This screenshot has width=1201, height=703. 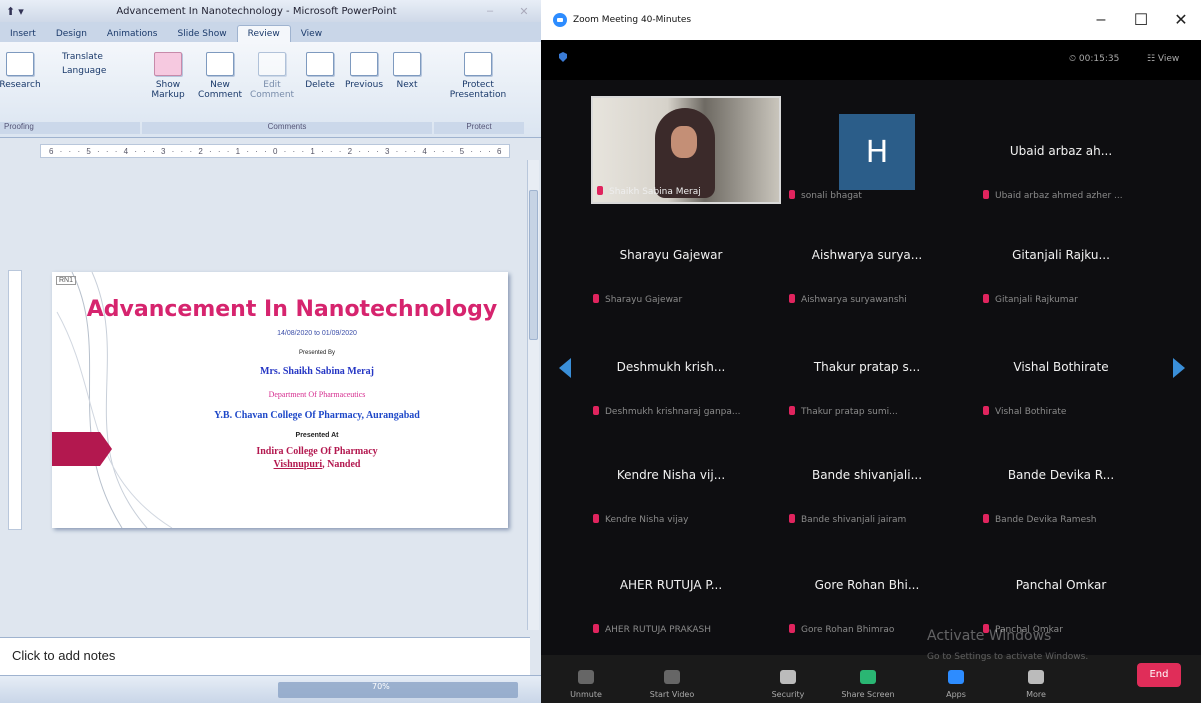 I want to click on delete-comment-button: Delete, so click(x=320, y=71).